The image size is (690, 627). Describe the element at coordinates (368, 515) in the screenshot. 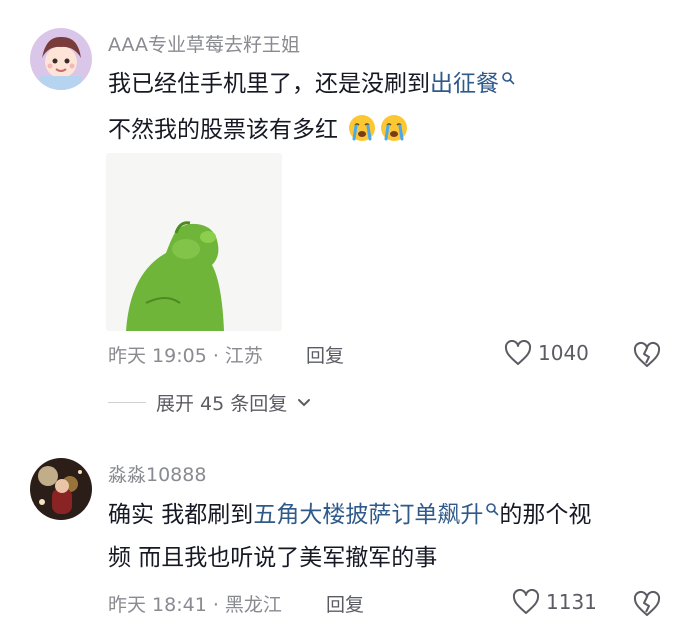

I see `search-link: 五角大楼披萨订单飙升` at that location.